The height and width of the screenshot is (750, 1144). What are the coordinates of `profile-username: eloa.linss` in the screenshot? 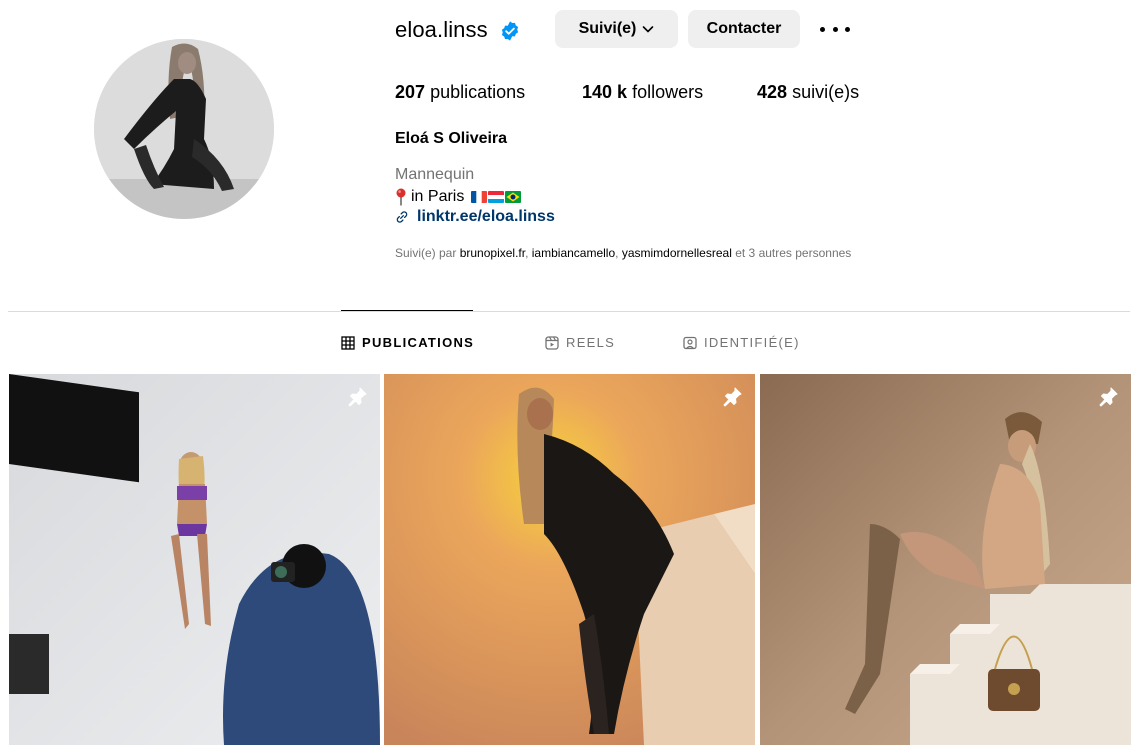 It's located at (441, 29).